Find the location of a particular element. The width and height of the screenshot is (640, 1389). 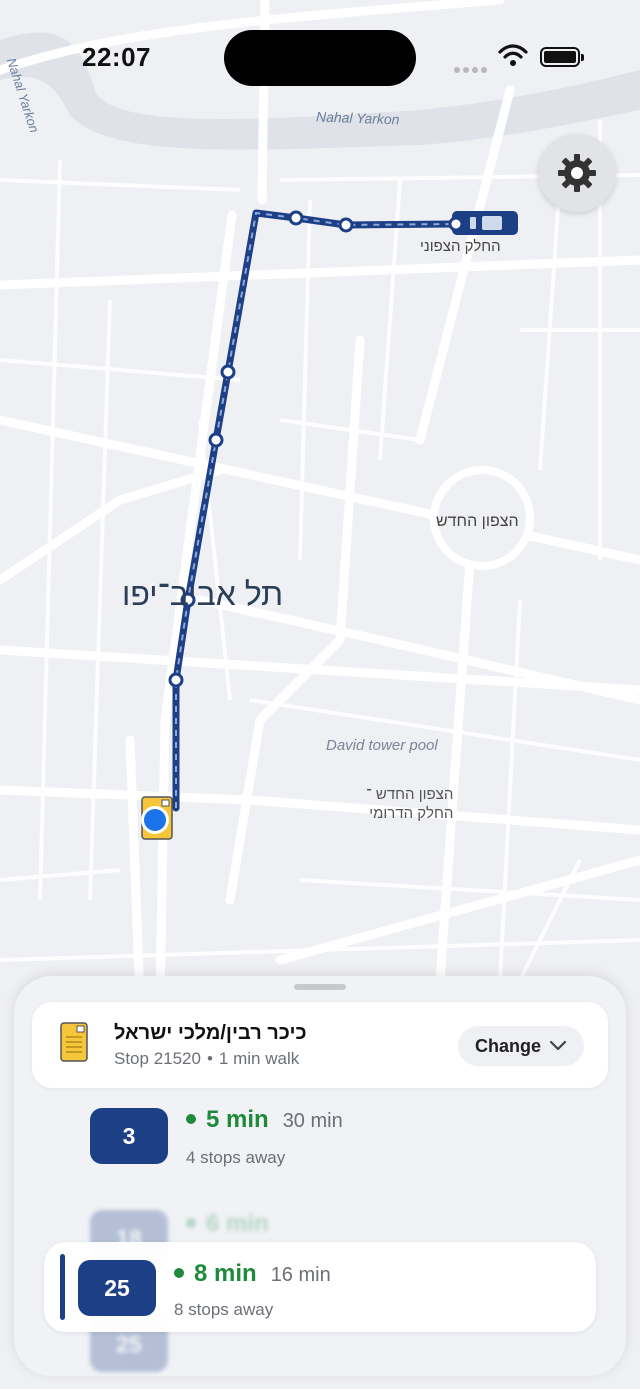

neighborhood-south-line2: החלק הדרומי is located at coordinates (411, 813).